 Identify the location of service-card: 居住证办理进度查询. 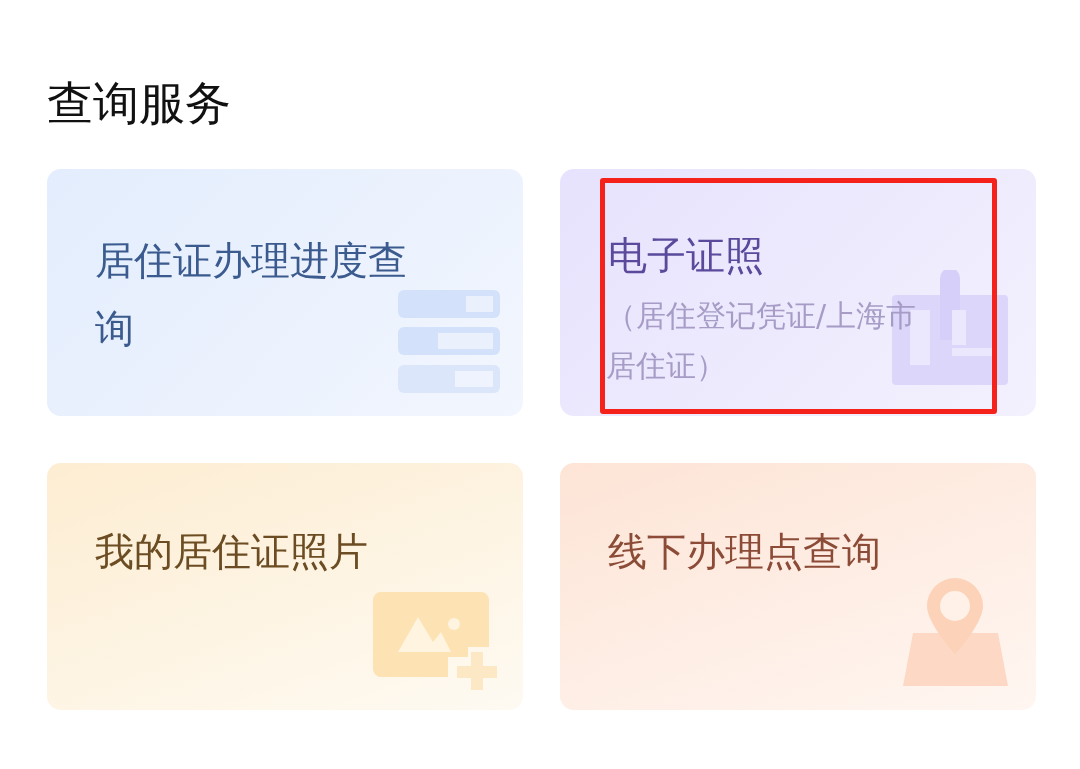
(285, 293).